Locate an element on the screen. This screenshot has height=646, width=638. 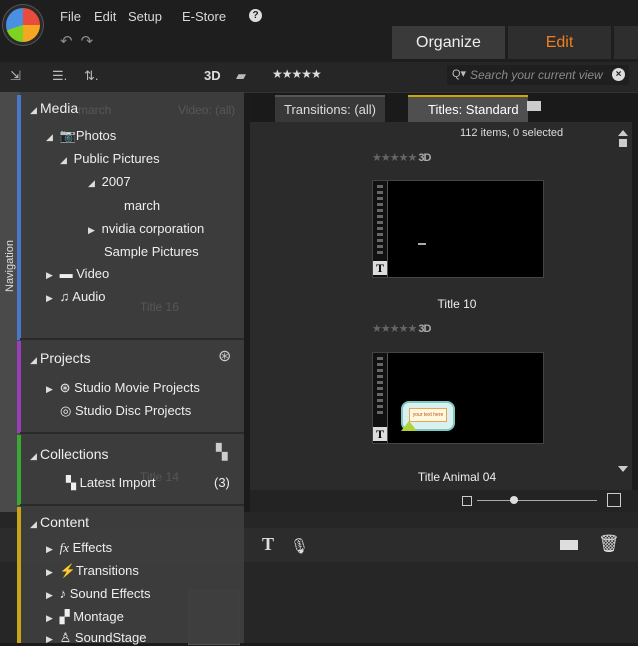
item-label: Studio Movie Projects is located at coordinates (137, 387).